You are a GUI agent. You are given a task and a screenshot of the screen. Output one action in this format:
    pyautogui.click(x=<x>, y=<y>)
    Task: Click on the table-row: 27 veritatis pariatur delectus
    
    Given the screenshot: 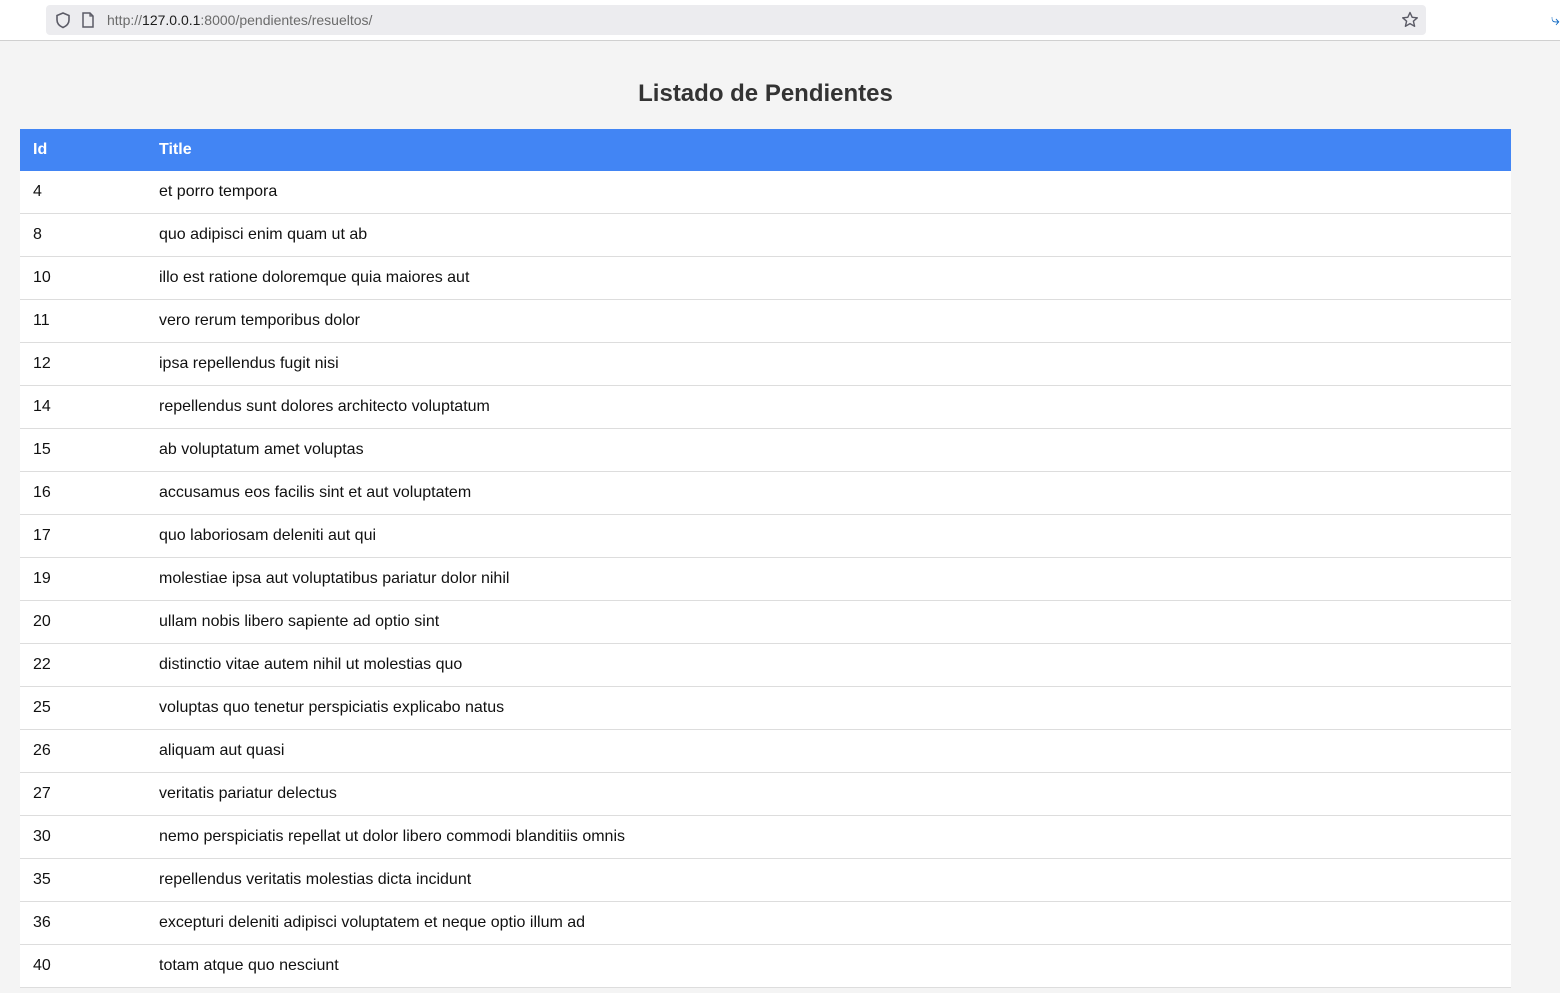 What is the action you would take?
    pyautogui.click(x=765, y=794)
    